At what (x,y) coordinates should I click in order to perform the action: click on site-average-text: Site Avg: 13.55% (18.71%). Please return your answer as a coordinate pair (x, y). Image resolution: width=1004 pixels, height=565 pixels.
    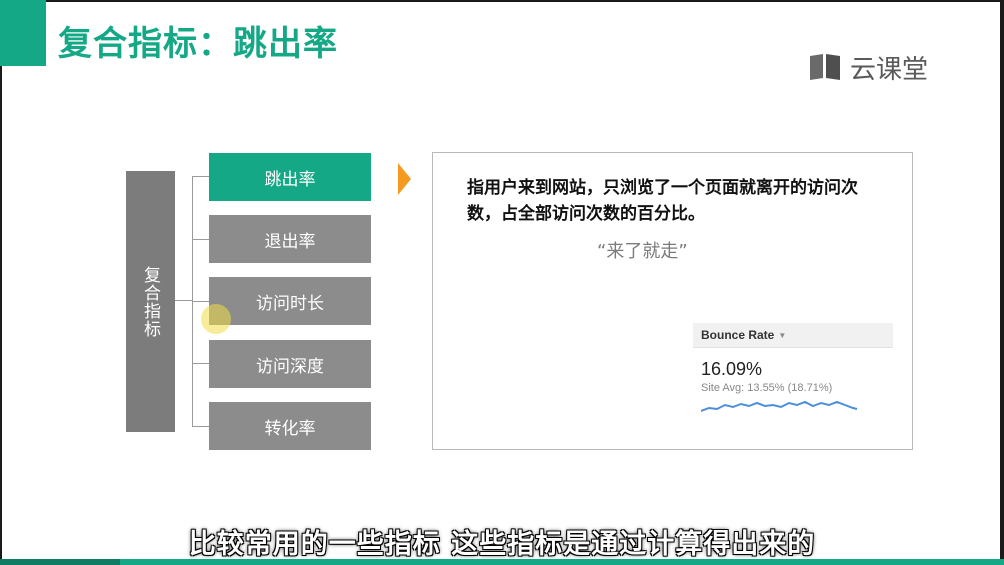
    Looking at the image, I should click on (767, 388).